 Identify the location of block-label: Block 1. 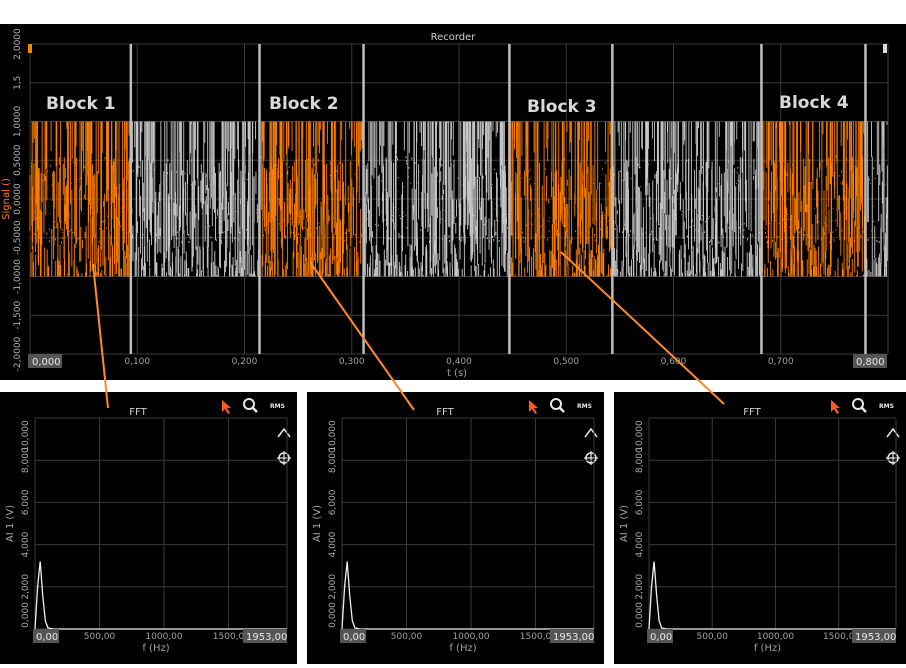
(81, 104).